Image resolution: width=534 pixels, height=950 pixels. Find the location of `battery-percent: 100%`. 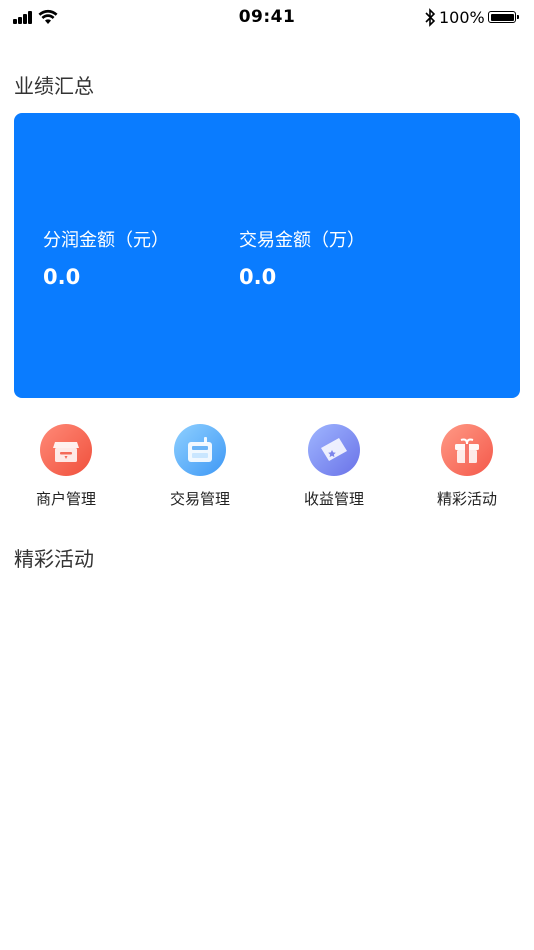

battery-percent: 100% is located at coordinates (462, 17).